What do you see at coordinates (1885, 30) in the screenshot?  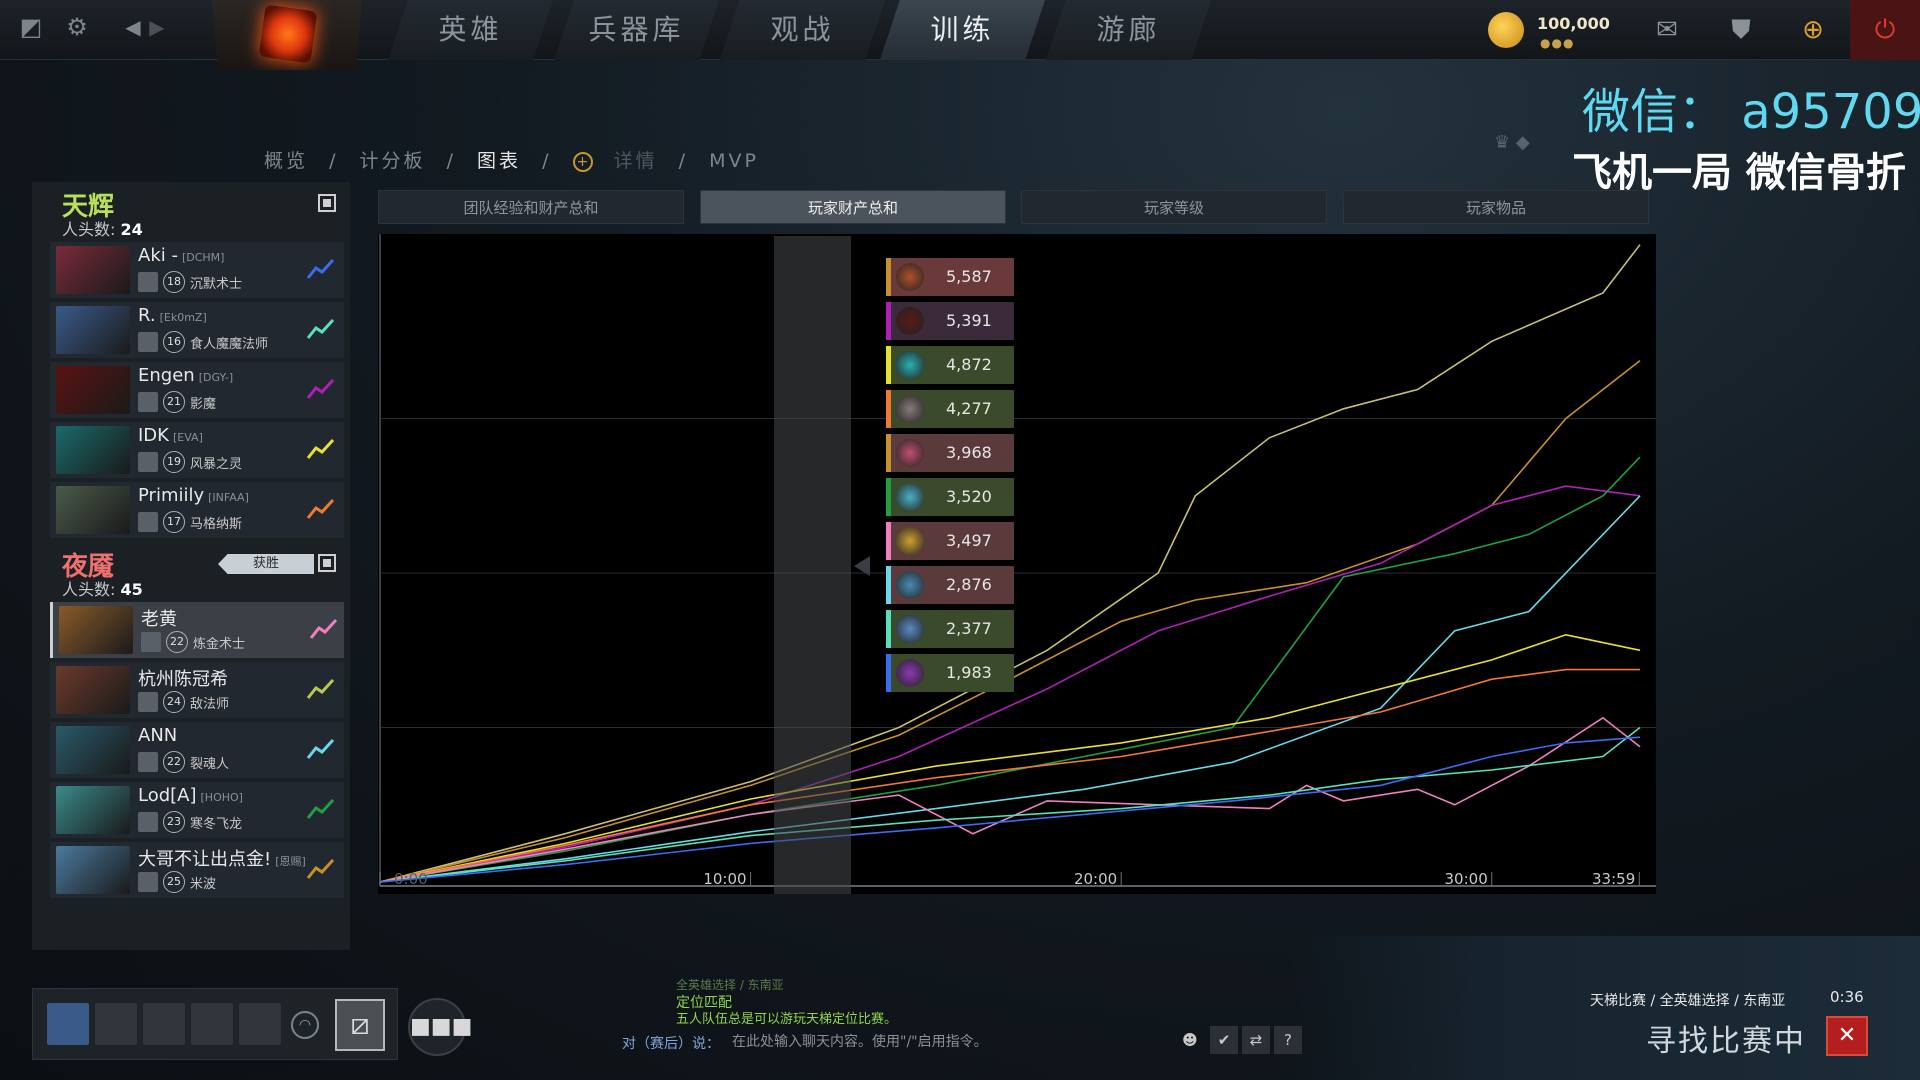 I see `power-icon: ⏻` at bounding box center [1885, 30].